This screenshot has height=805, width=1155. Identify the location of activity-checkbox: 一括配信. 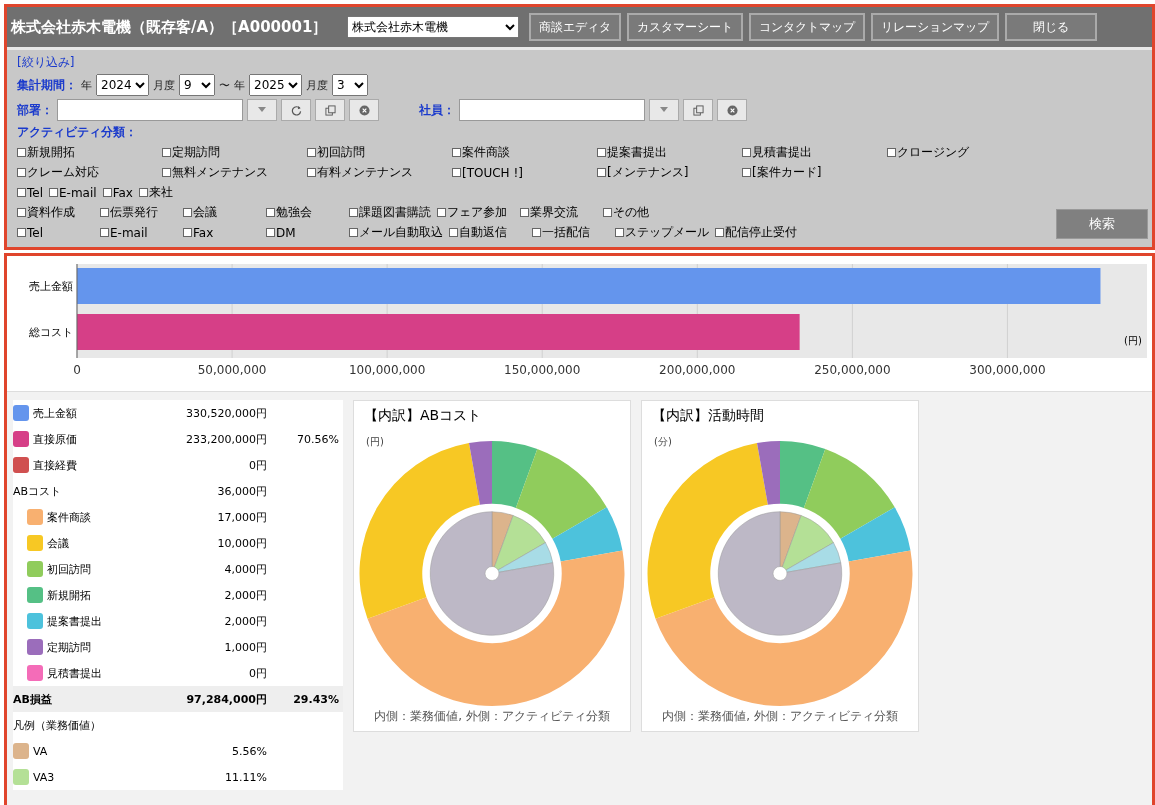
(573, 232).